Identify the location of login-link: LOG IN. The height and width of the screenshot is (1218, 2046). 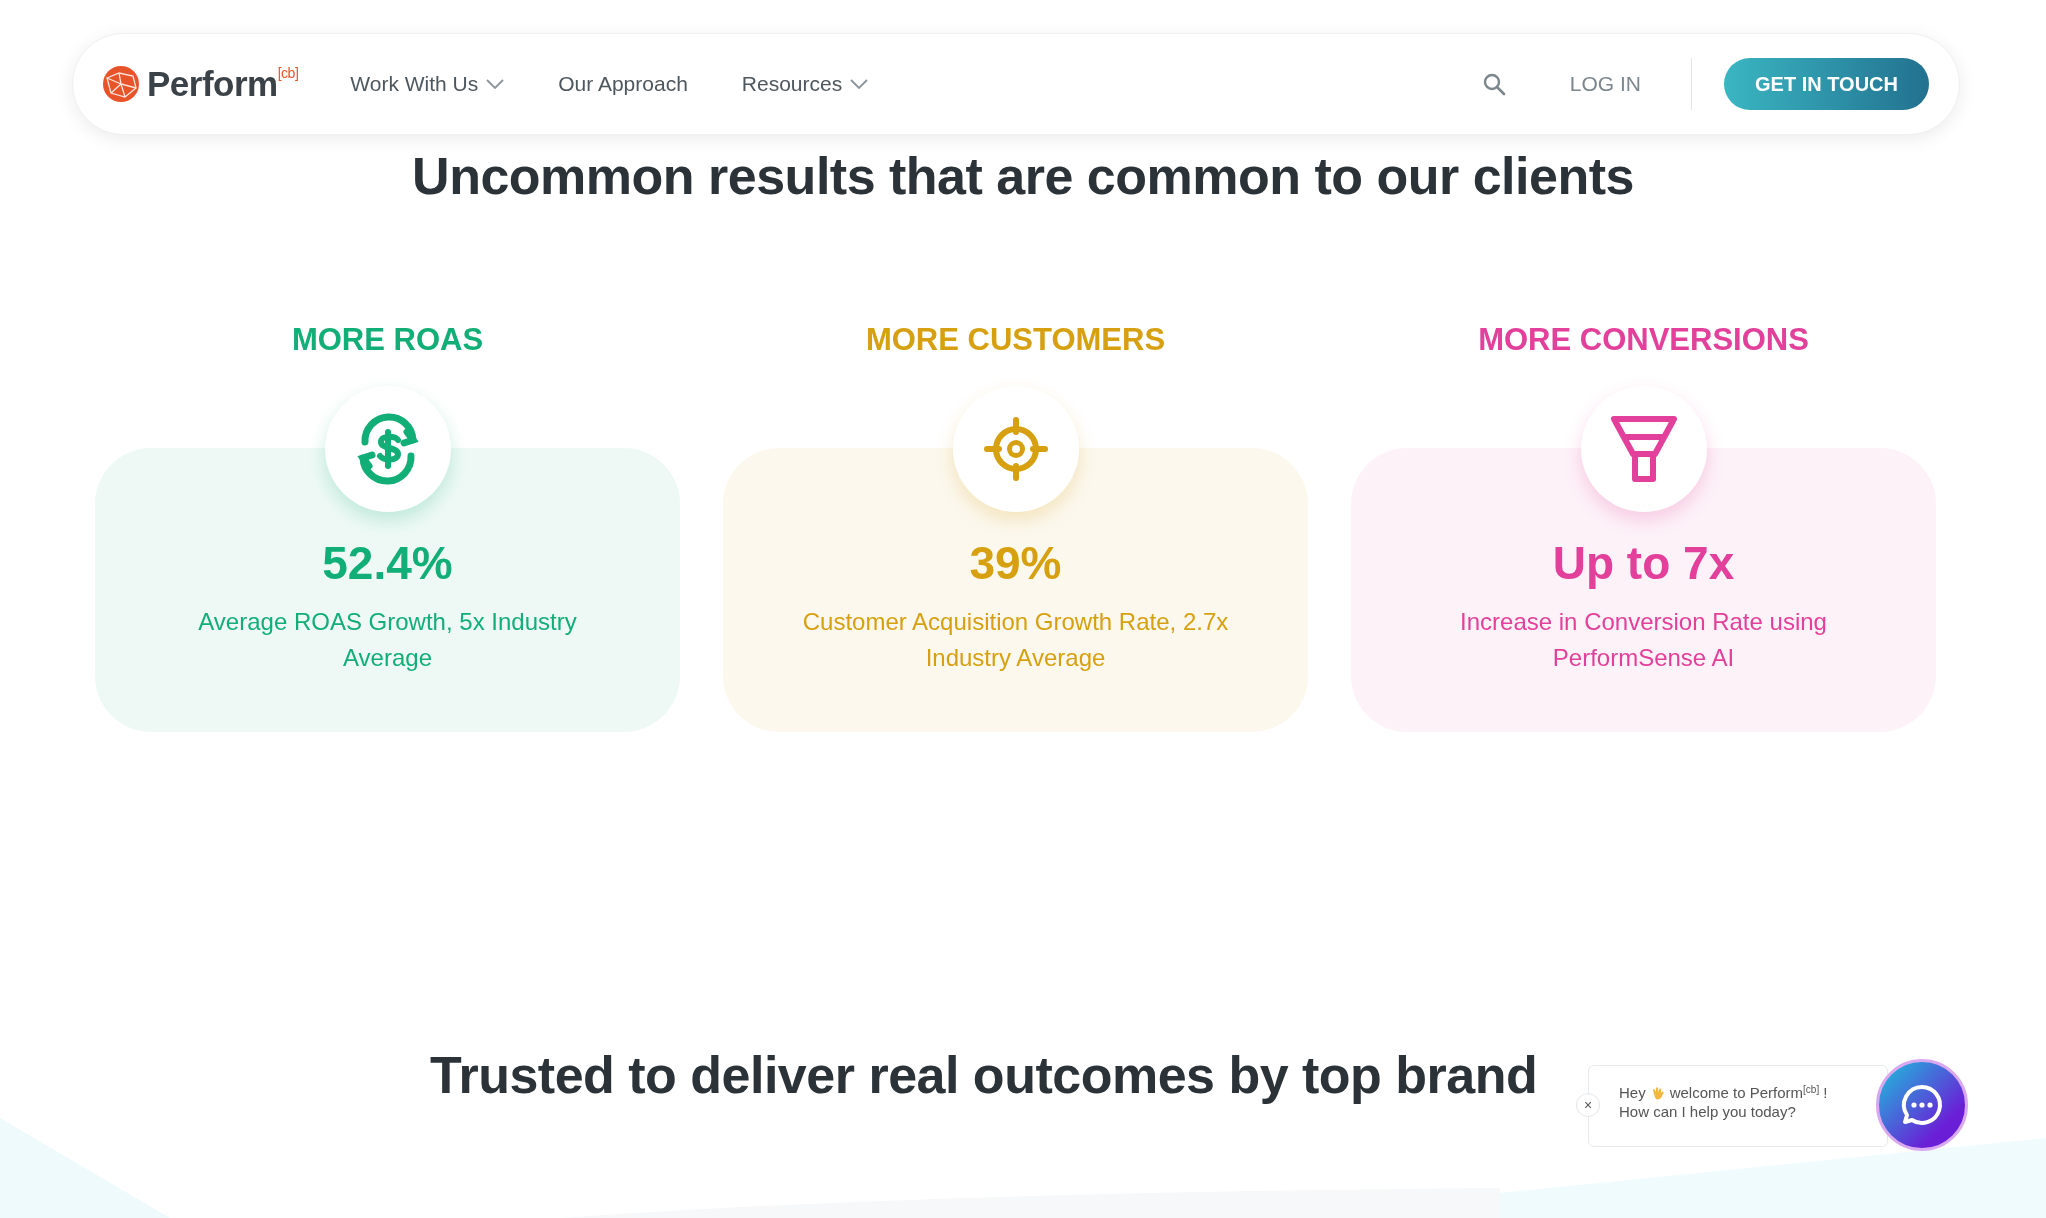
(1605, 84).